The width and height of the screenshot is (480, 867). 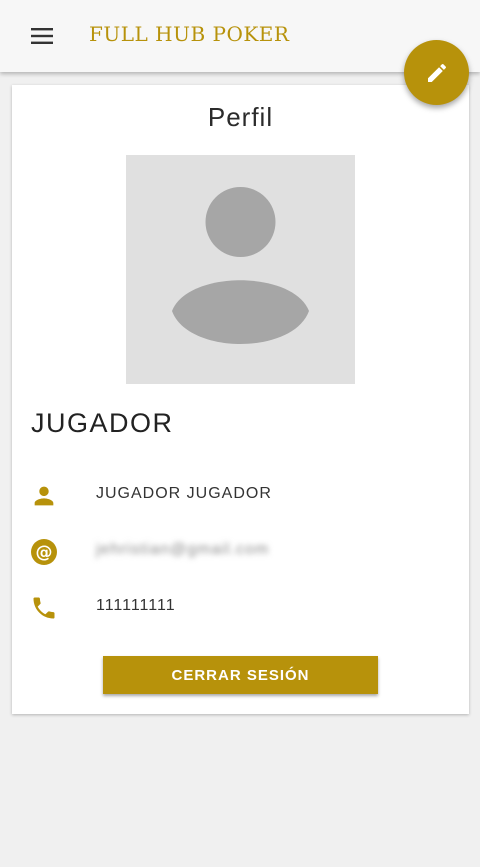 What do you see at coordinates (240, 606) in the screenshot?
I see `phone-row: 111111111` at bounding box center [240, 606].